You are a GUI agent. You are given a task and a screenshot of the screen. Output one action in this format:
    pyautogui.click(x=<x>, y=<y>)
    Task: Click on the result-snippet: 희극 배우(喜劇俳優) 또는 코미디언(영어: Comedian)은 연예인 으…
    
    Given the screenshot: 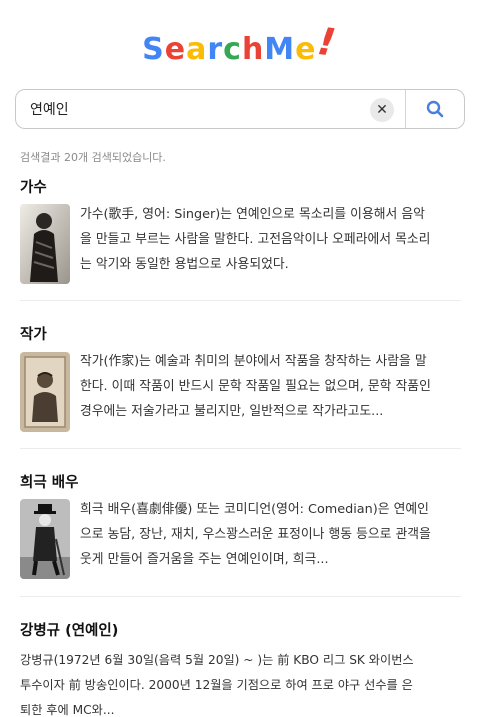 What is the action you would take?
    pyautogui.click(x=255, y=534)
    